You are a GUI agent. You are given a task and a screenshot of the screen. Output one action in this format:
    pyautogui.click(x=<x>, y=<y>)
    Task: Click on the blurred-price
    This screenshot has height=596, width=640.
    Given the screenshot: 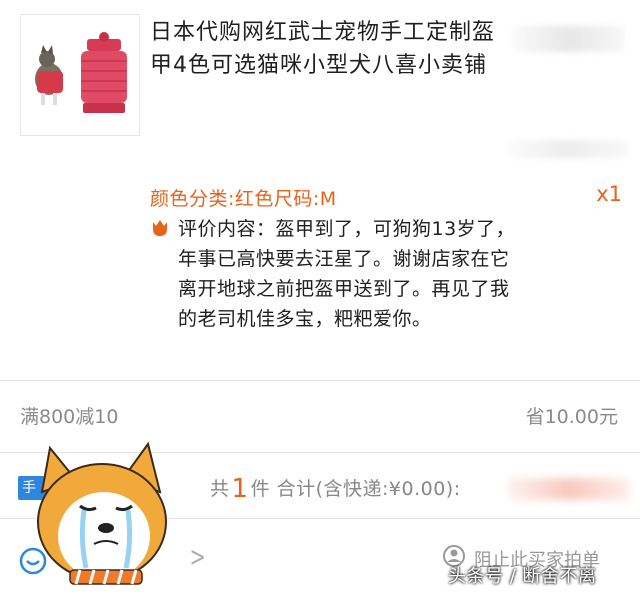 What is the action you would take?
    pyautogui.click(x=568, y=39)
    